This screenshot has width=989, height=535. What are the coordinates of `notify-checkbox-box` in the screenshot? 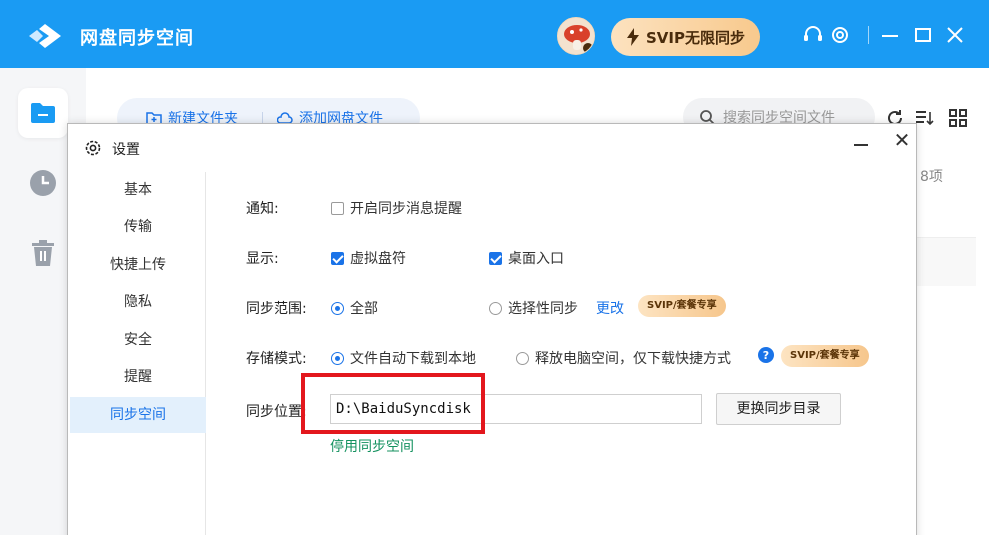 It's located at (337, 208).